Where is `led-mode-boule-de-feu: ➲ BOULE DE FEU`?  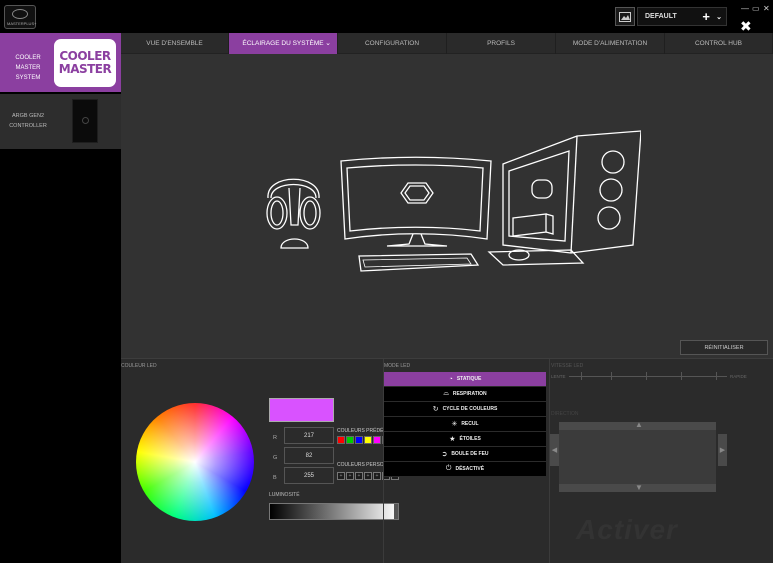
led-mode-boule-de-feu: ➲ BOULE DE FEU is located at coordinates (465, 454).